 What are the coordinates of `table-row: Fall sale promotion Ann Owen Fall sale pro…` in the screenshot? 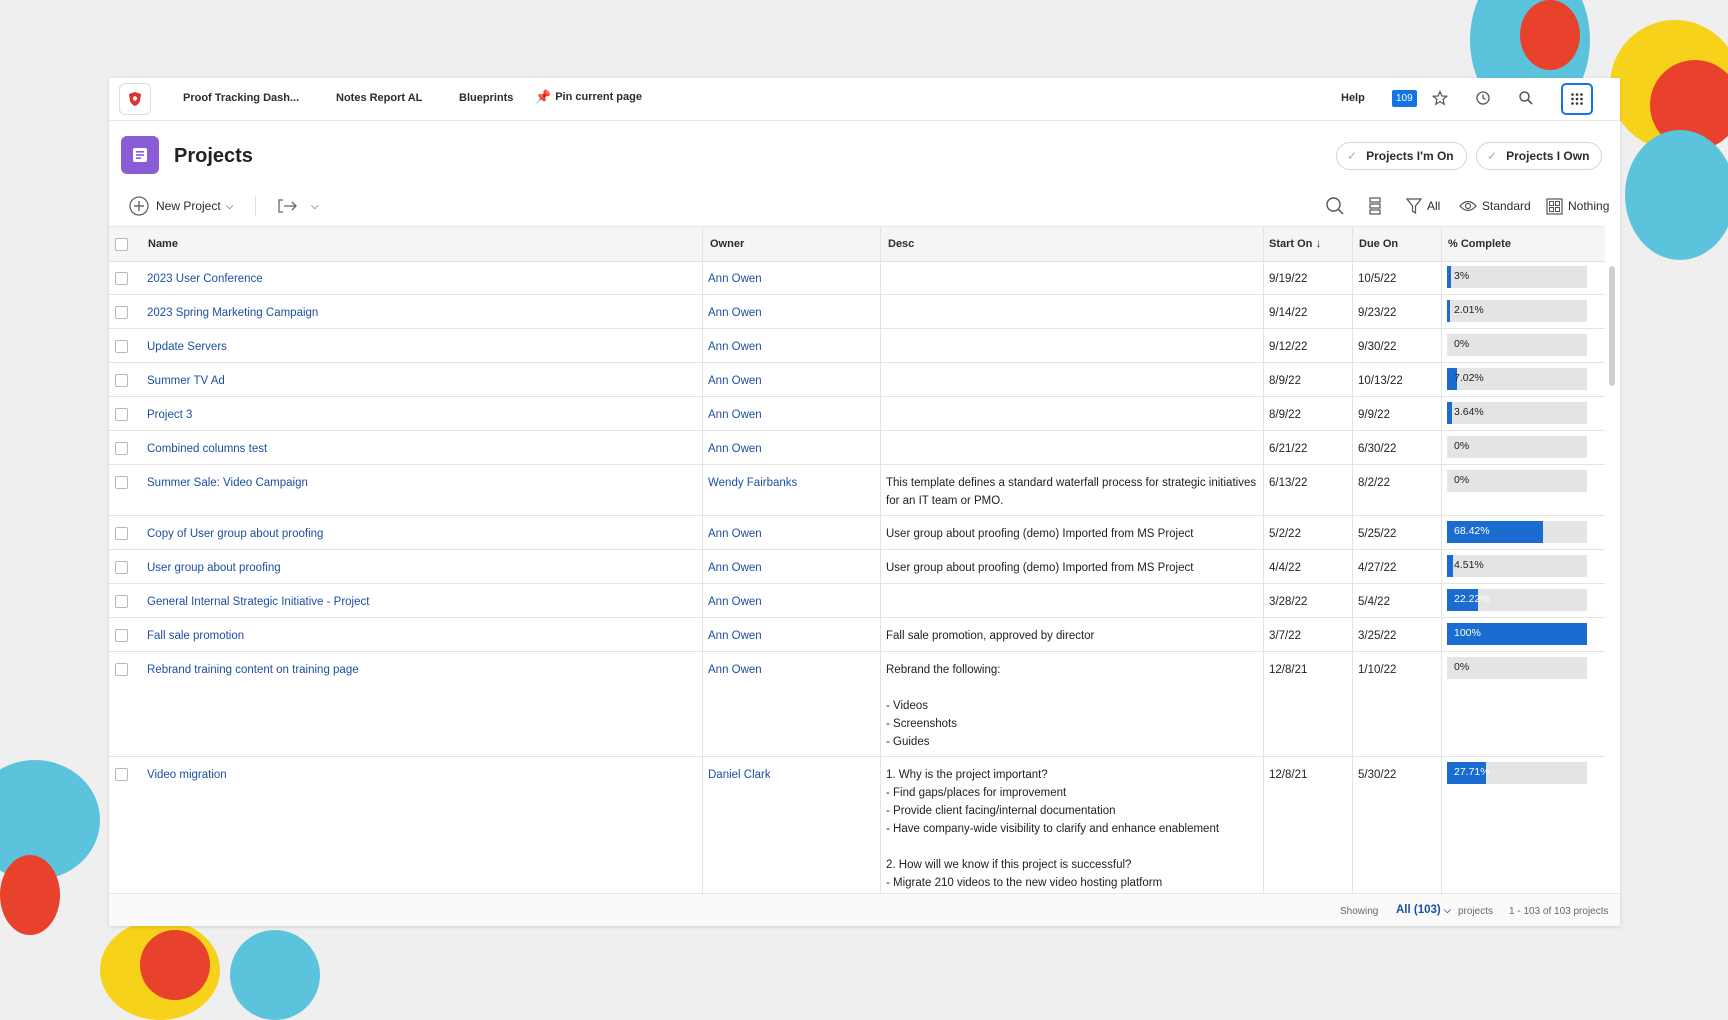 It's located at (857, 635).